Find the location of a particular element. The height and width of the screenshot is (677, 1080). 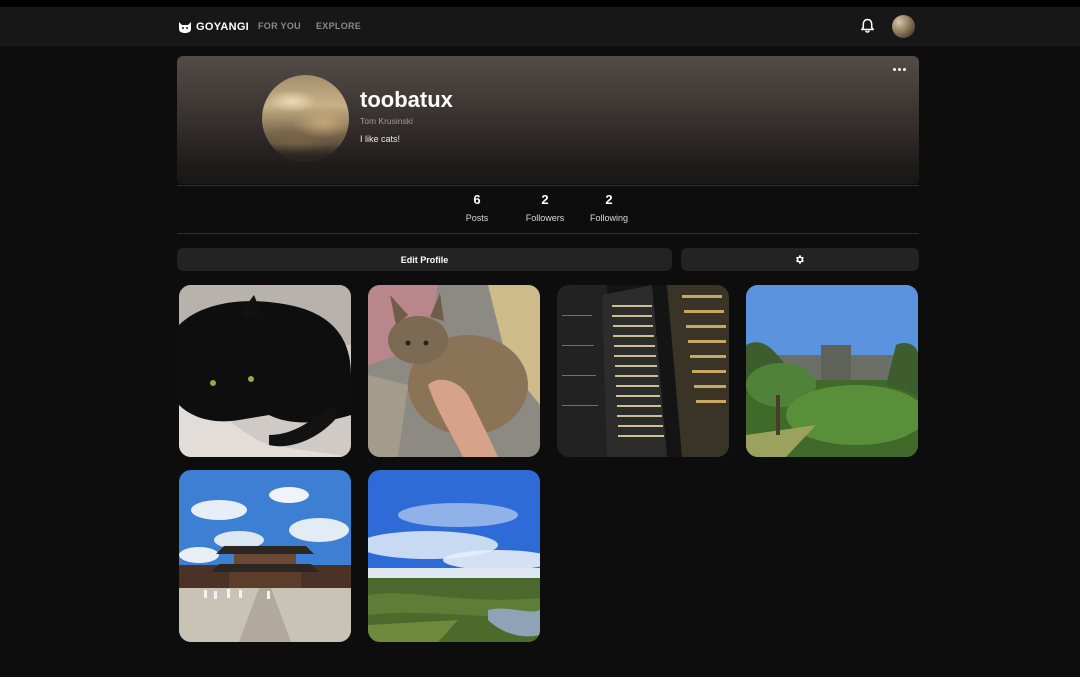

post-black-cat is located at coordinates (265, 371).